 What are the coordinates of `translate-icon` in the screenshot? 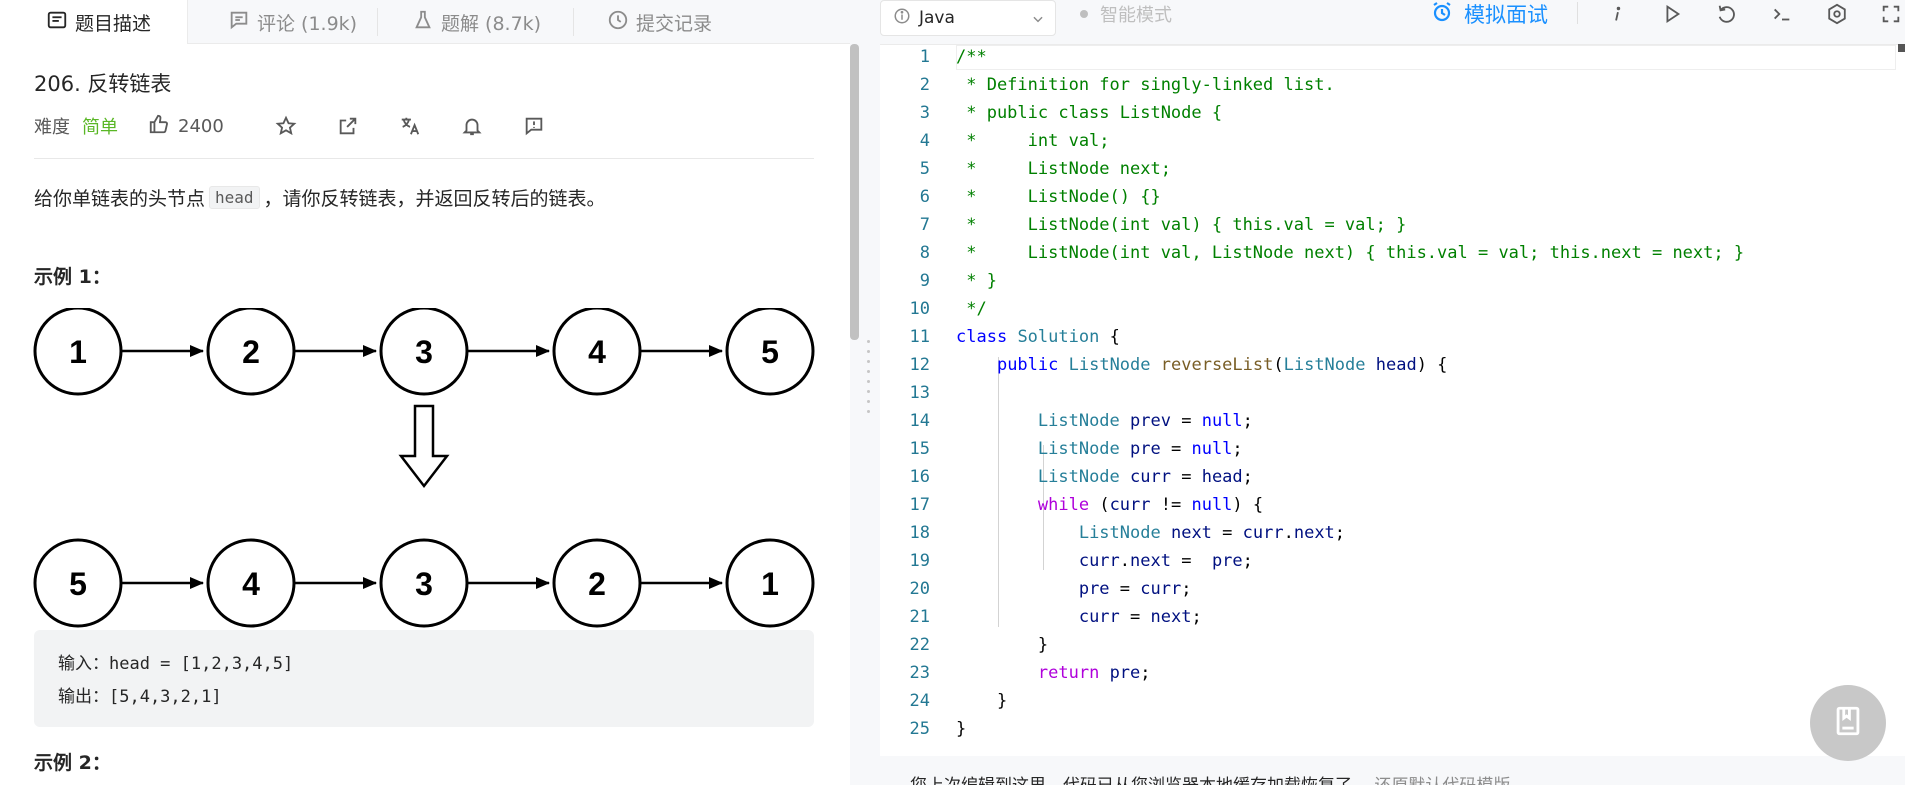 It's located at (410, 126).